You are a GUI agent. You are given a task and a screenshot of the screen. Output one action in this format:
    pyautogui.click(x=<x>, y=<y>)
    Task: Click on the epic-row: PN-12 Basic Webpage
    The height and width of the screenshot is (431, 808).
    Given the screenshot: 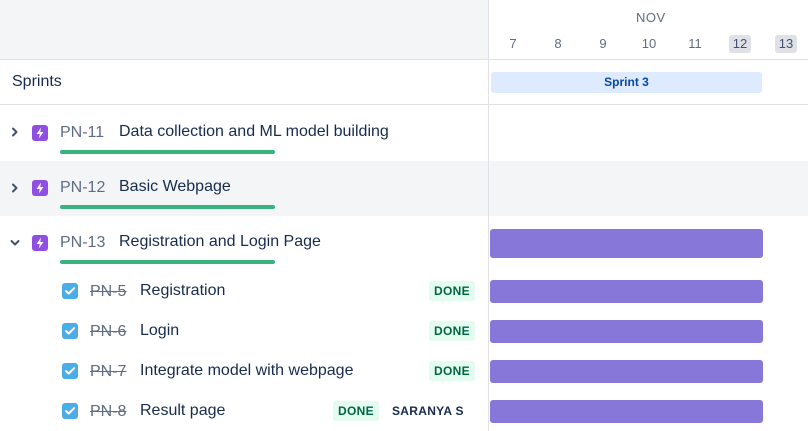 What is the action you would take?
    pyautogui.click(x=244, y=188)
    